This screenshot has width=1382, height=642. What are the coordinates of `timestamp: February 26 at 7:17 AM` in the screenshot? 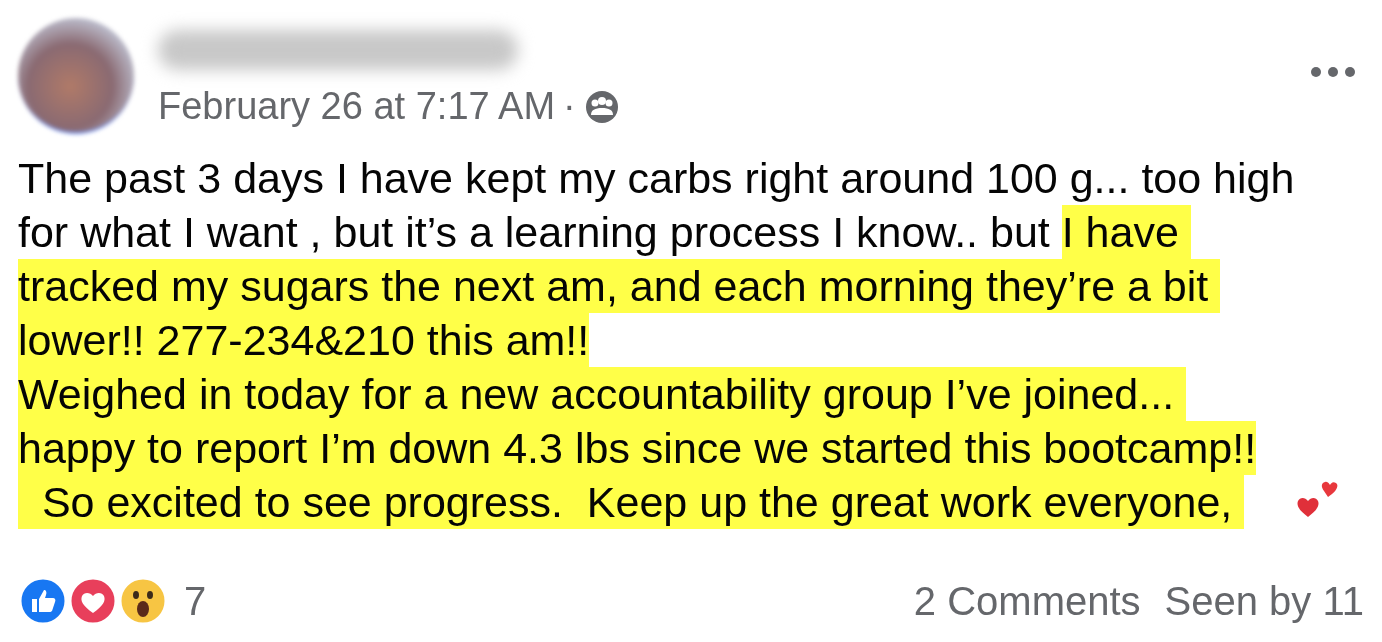 It's located at (357, 106).